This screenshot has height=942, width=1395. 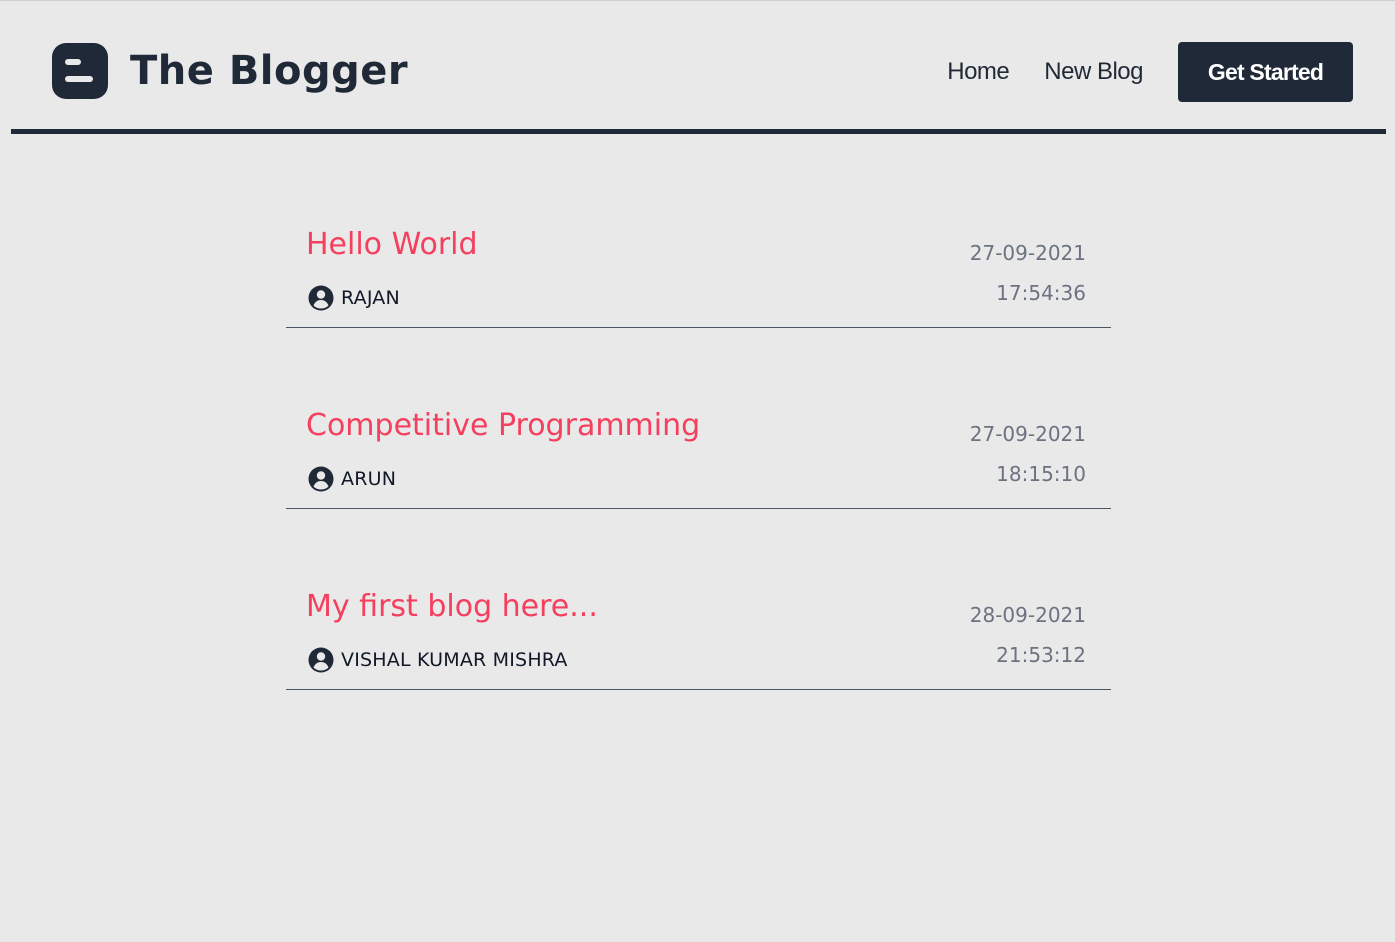 I want to click on blog-time: 17:54:36, so click(x=1041, y=293).